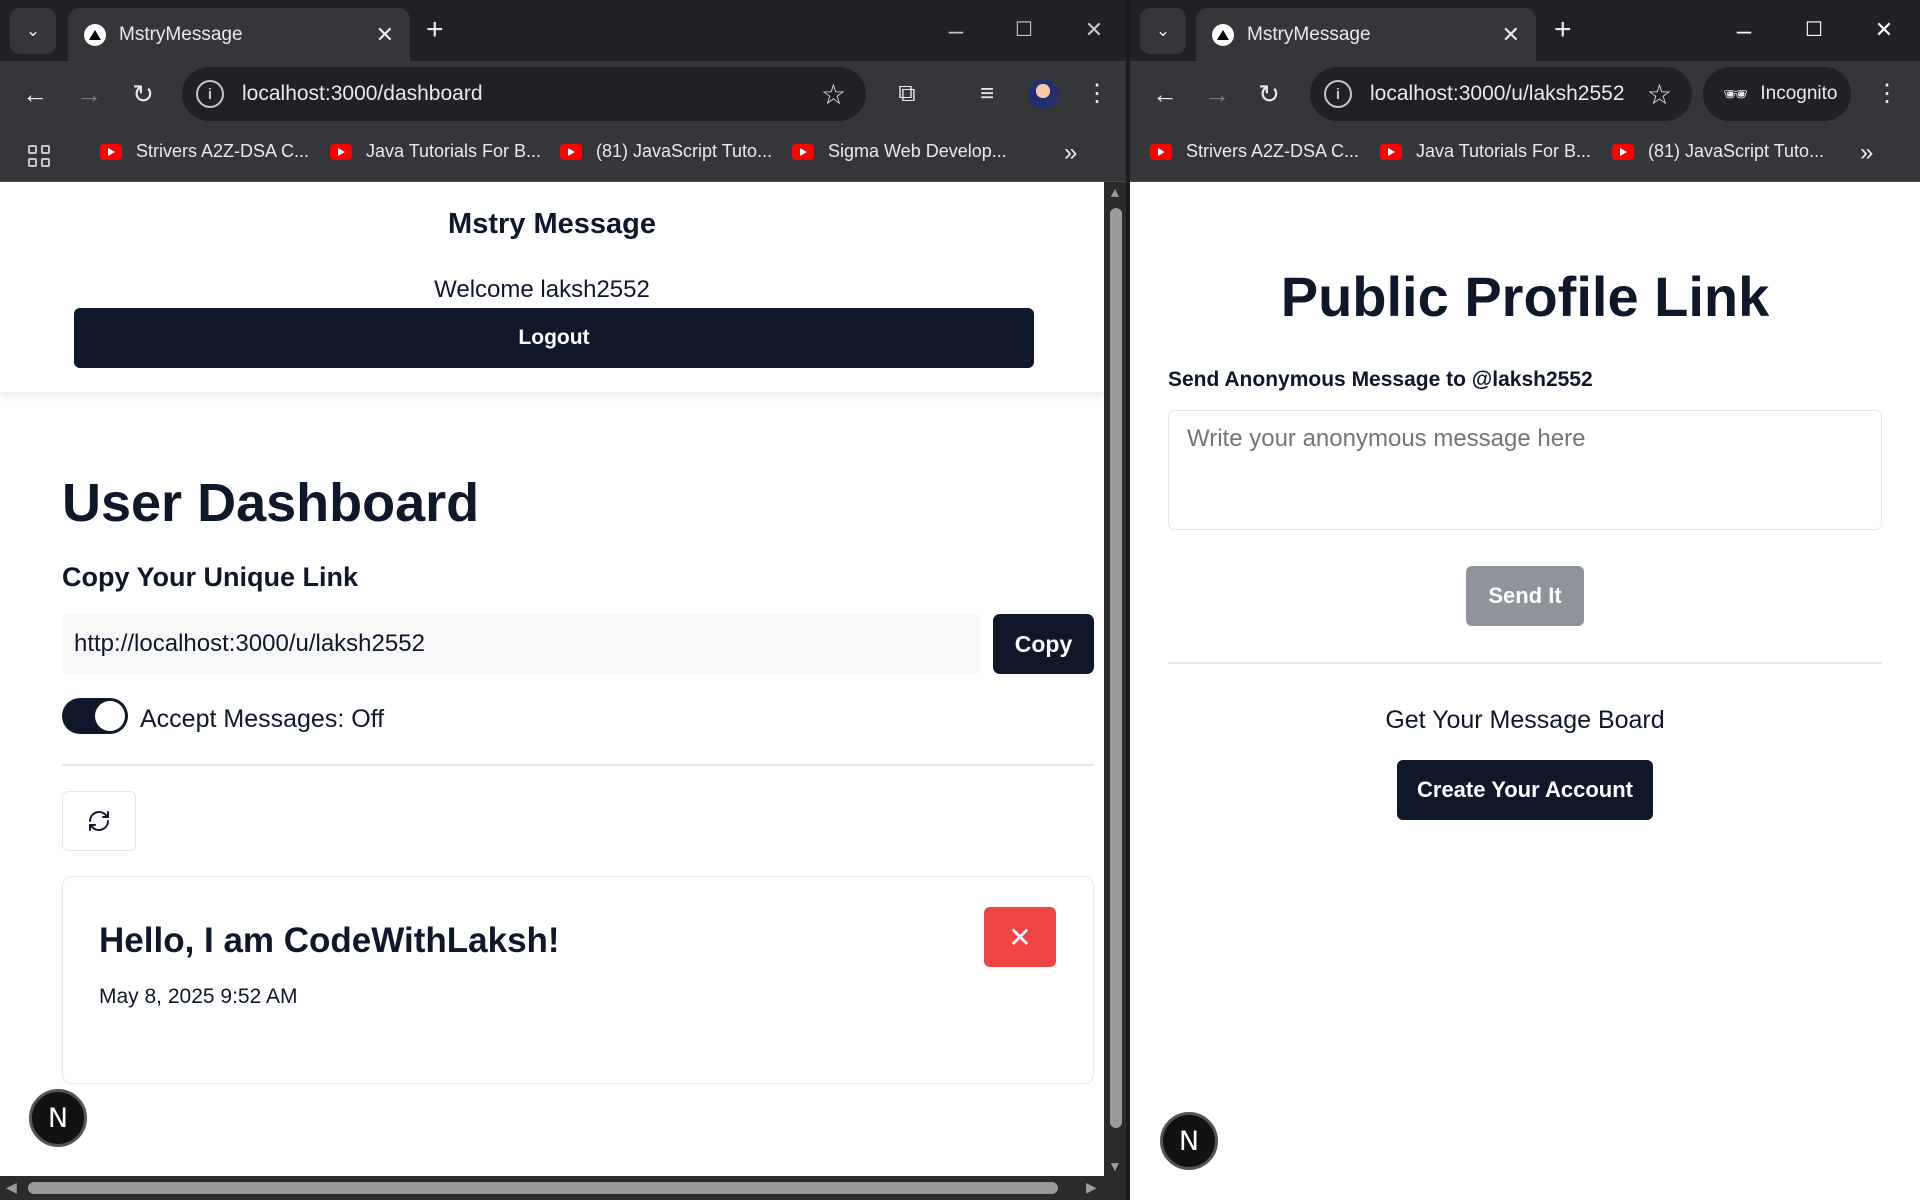 The image size is (1920, 1200). What do you see at coordinates (1525, 720) in the screenshot?
I see `get-board-text: Get Your Message Board` at bounding box center [1525, 720].